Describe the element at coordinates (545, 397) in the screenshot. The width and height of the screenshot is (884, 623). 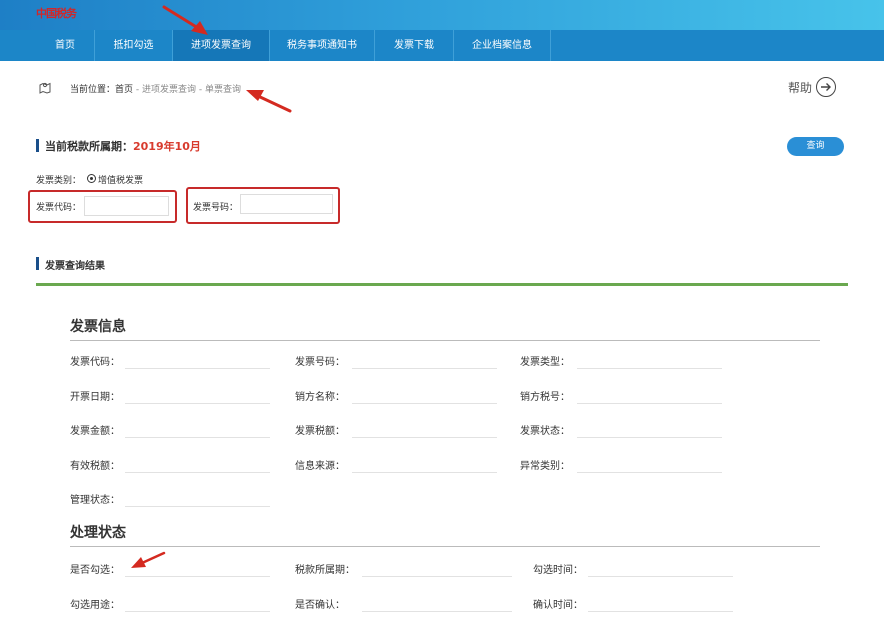
I see `field-label: 销方税号：` at that location.